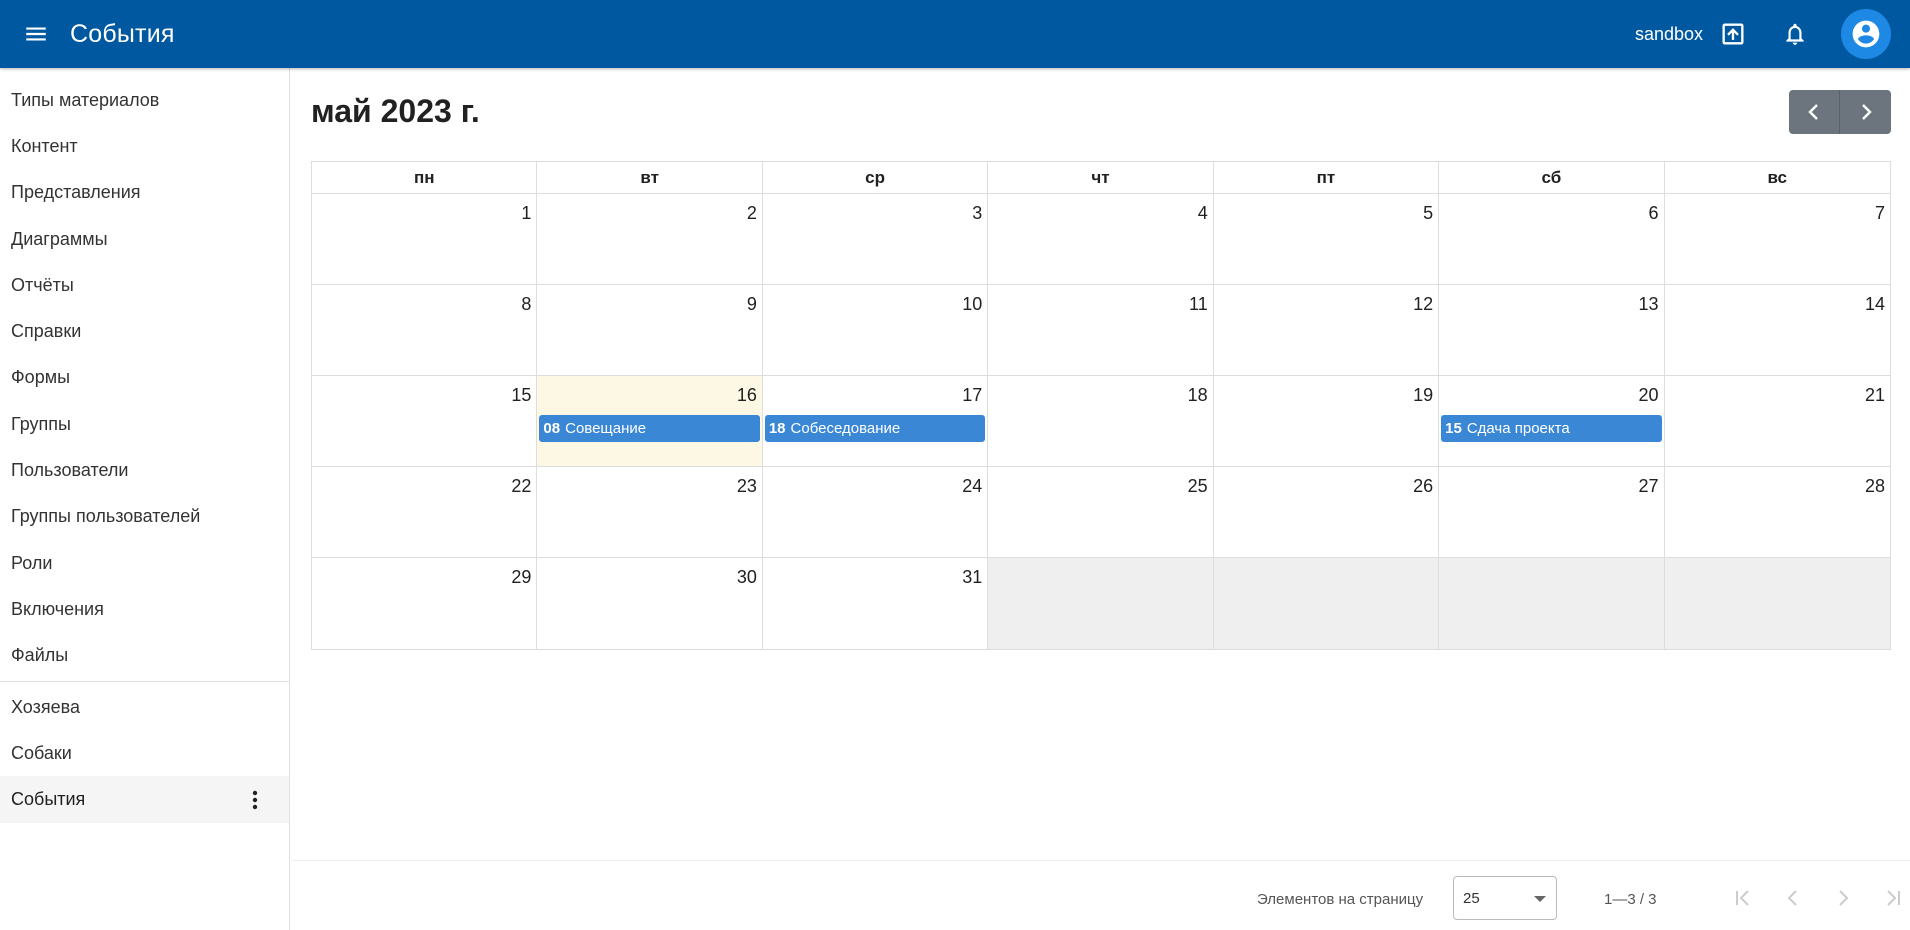 The image size is (1910, 930). I want to click on sidebar-item-content: Контент, so click(144, 146).